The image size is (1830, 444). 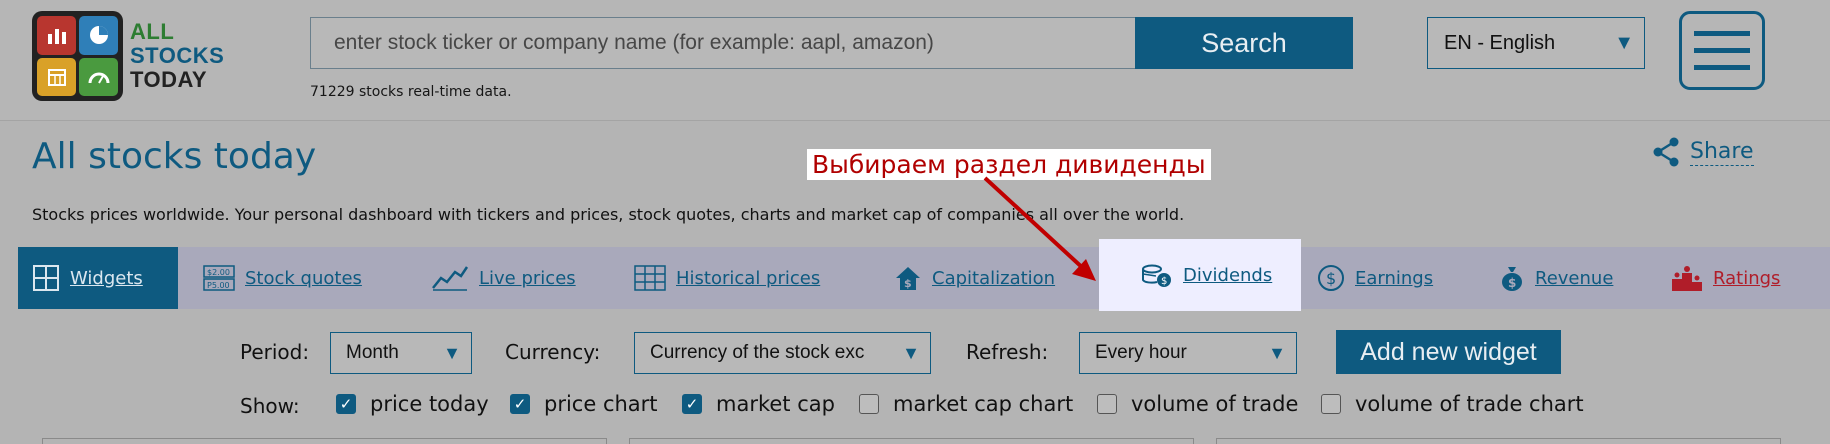 I want to click on checkbox-label: volume of trade chart, so click(x=1469, y=404).